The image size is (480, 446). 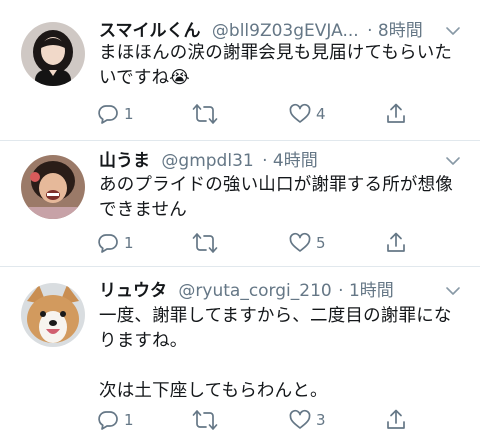 What do you see at coordinates (321, 420) in the screenshot?
I see `like-count: 3` at bounding box center [321, 420].